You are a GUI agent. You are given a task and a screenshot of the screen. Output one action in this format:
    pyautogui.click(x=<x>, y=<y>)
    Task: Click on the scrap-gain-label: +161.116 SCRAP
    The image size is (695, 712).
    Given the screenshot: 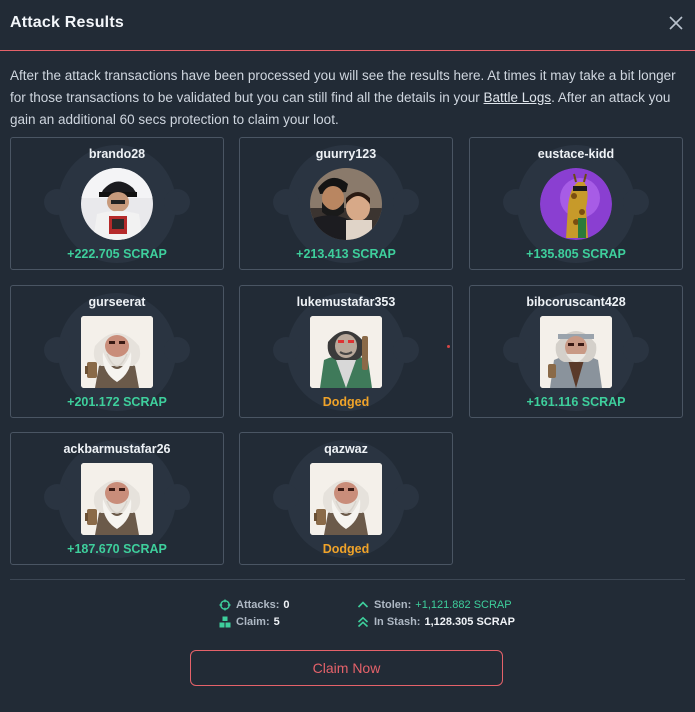 What is the action you would take?
    pyautogui.click(x=576, y=402)
    